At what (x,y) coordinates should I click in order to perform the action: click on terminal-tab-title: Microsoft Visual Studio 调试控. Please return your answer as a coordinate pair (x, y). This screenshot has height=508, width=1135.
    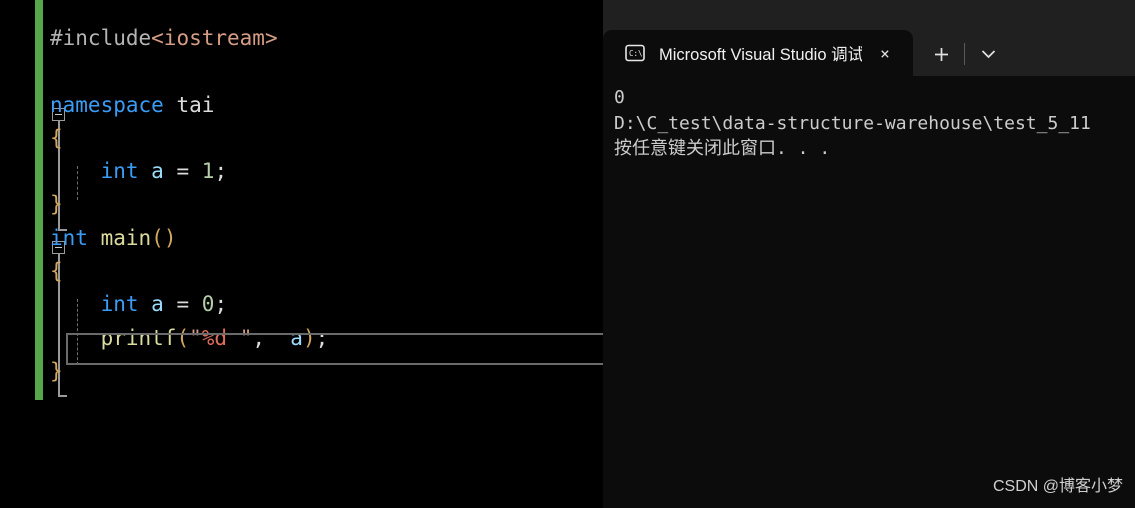
    Looking at the image, I should click on (760, 55).